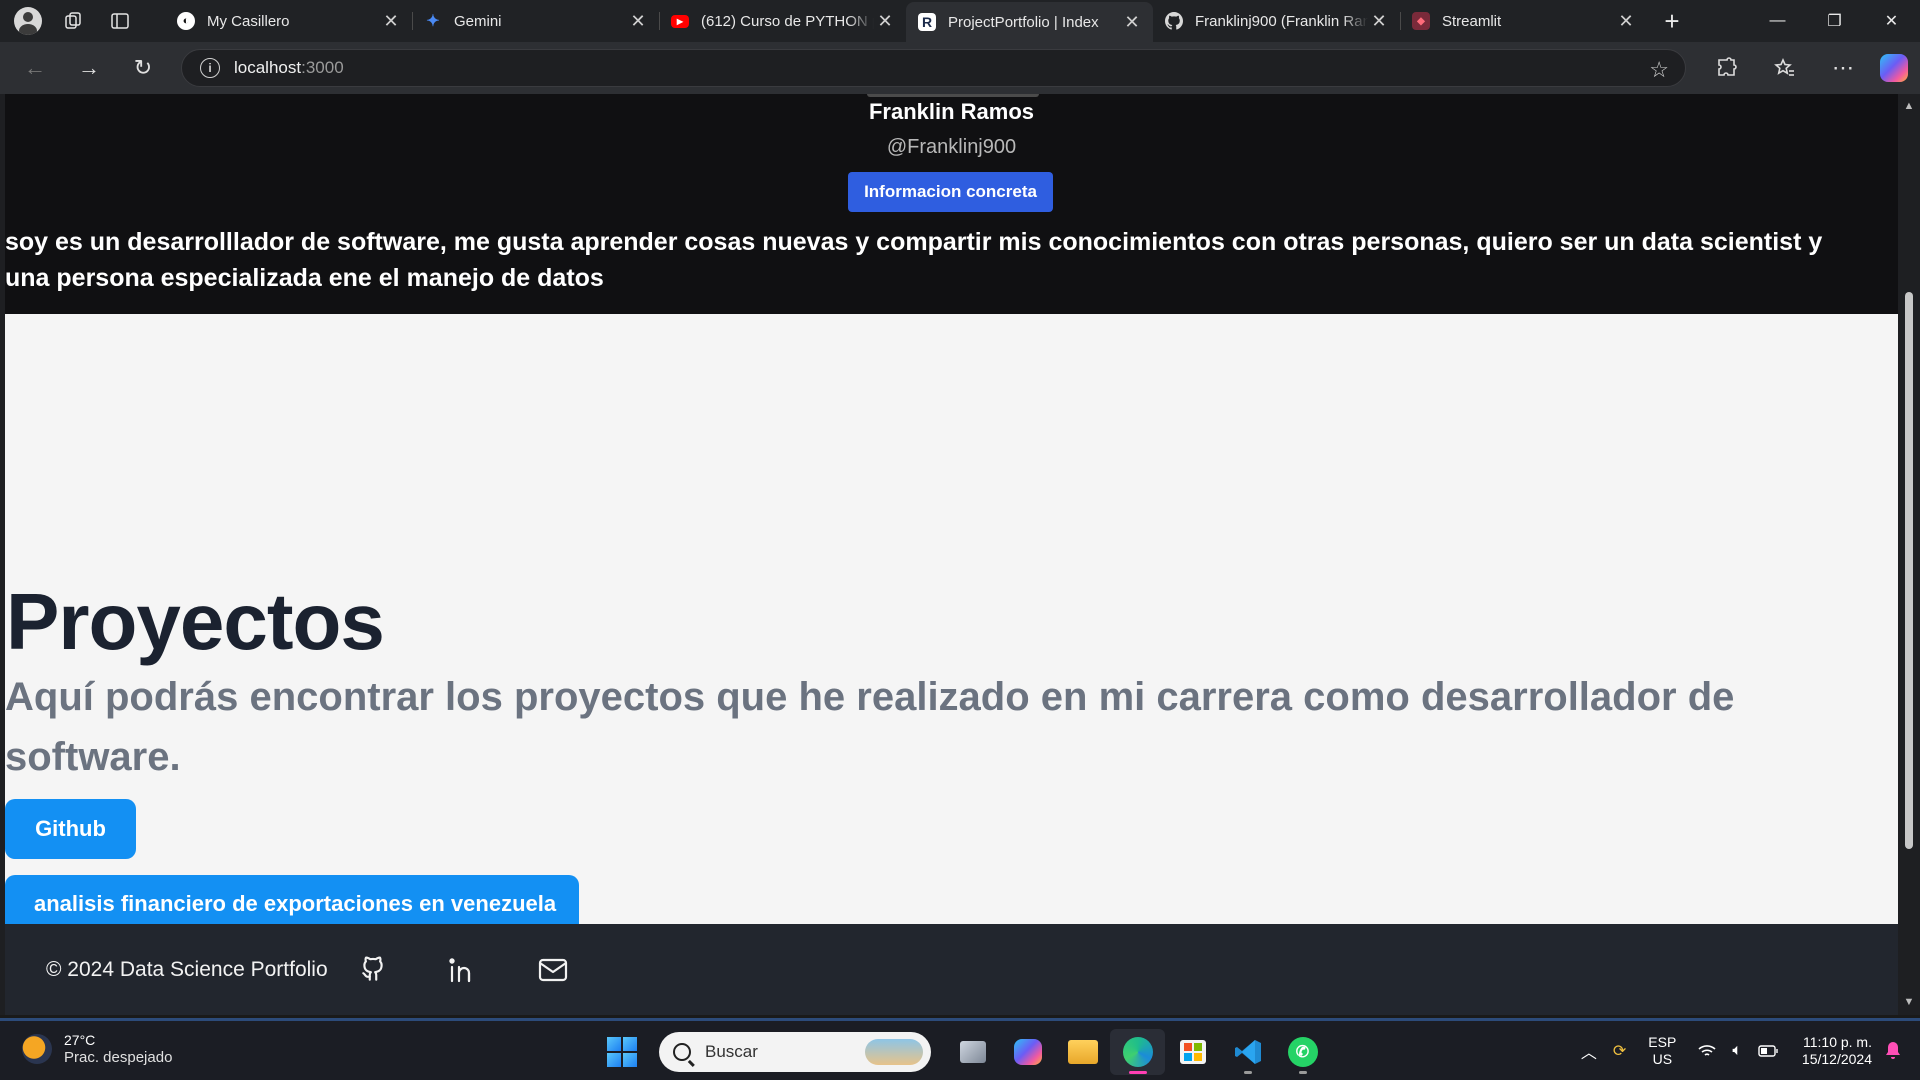 The image size is (1920, 1080). I want to click on sync-icon: ⟳, so click(1619, 1051).